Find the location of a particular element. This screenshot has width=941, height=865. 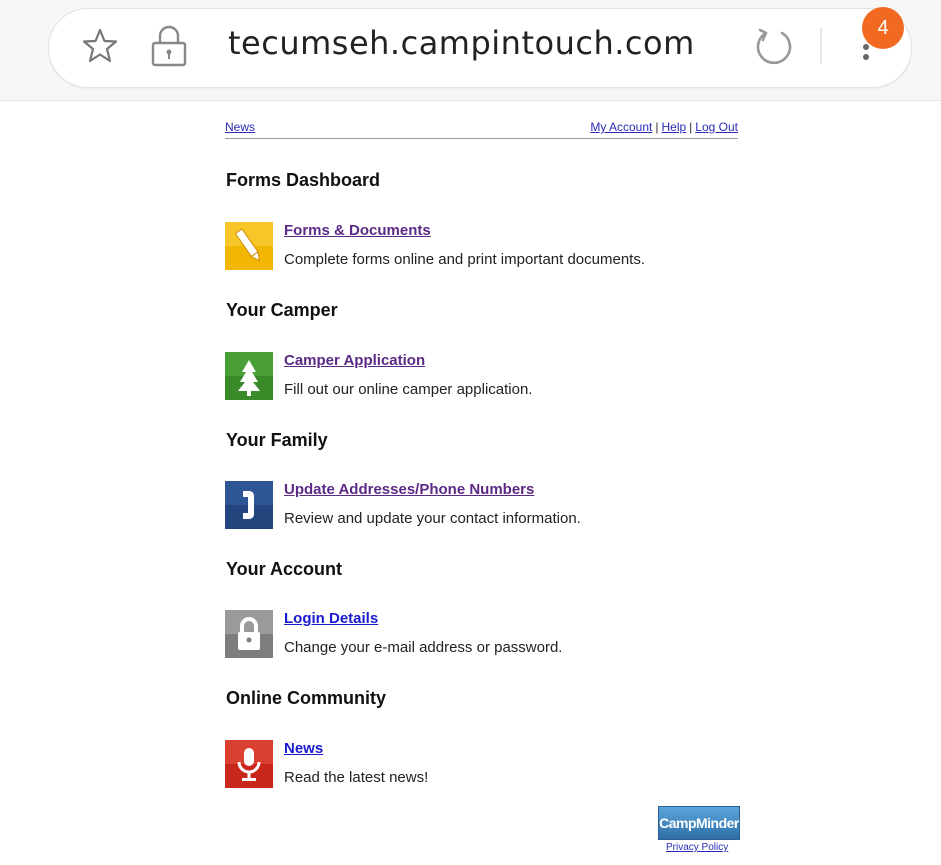

reload-icon is located at coordinates (774, 46).